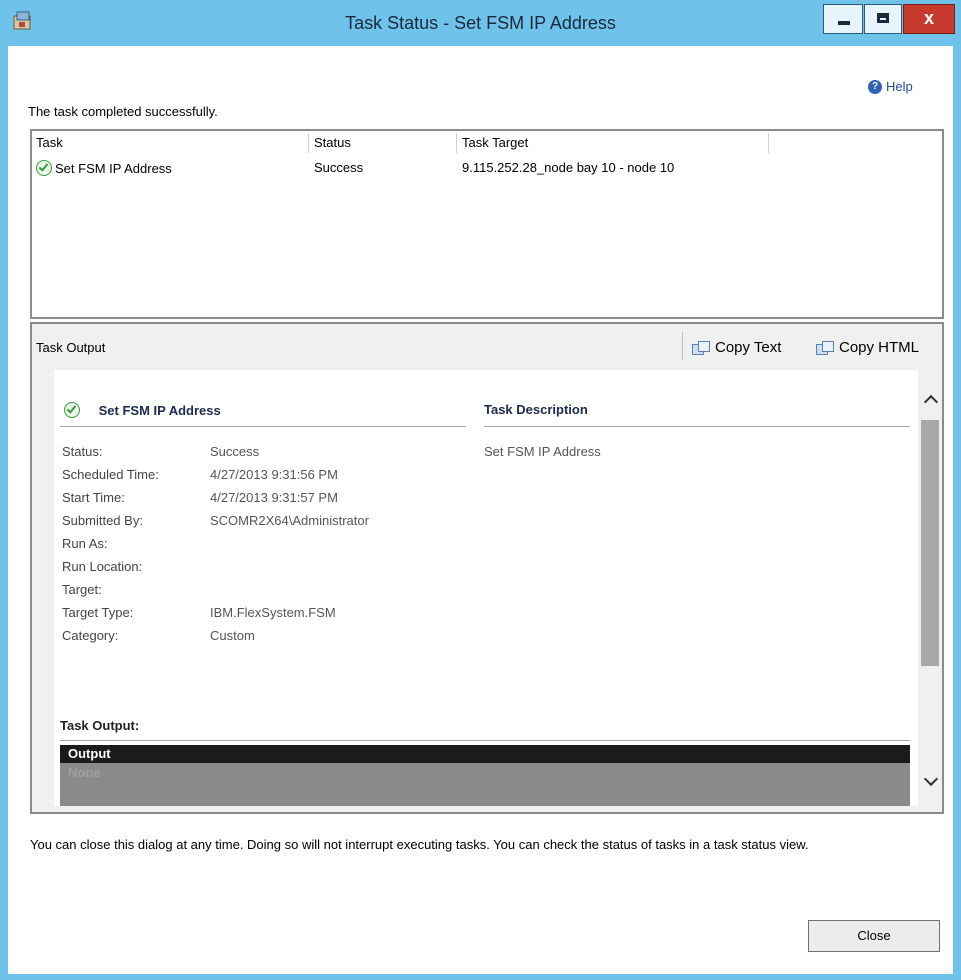  Describe the element at coordinates (339, 167) in the screenshot. I see `status-cell: Success` at that location.